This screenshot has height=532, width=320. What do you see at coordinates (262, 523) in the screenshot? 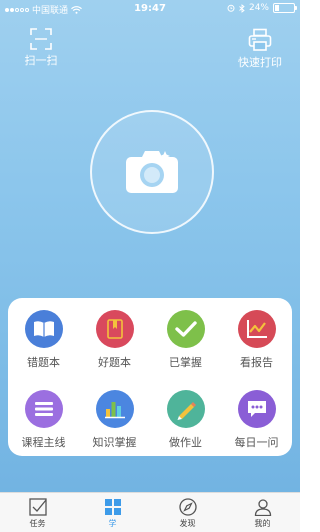
I see `tab-label: 我的` at bounding box center [262, 523].